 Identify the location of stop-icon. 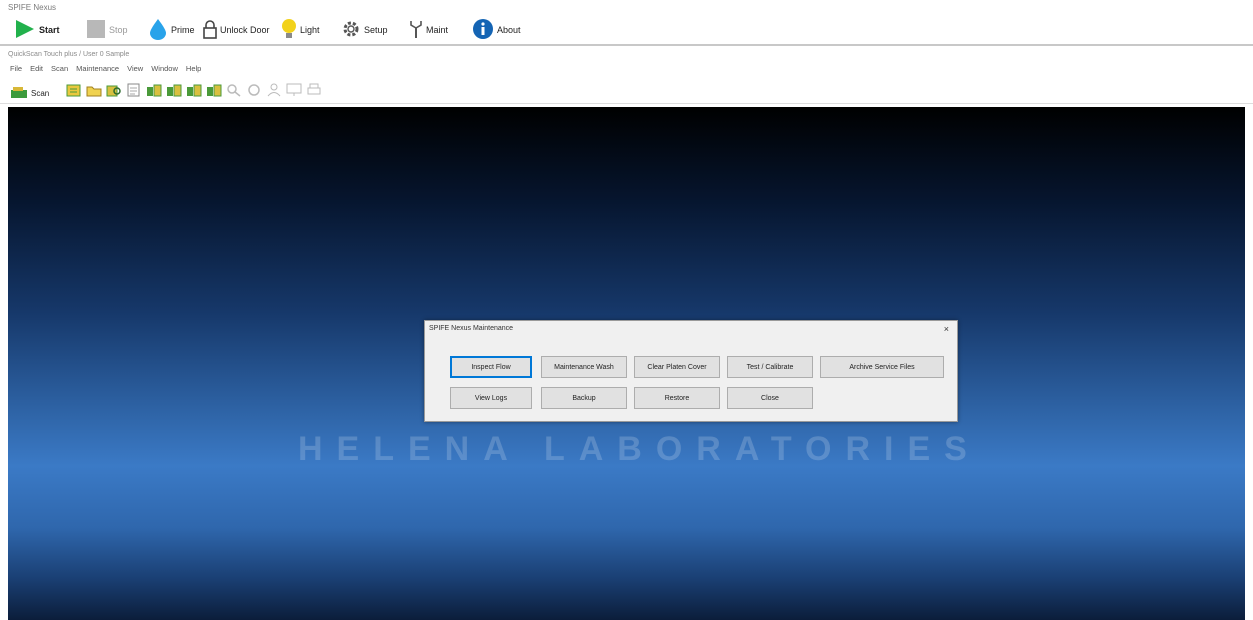
(96, 30).